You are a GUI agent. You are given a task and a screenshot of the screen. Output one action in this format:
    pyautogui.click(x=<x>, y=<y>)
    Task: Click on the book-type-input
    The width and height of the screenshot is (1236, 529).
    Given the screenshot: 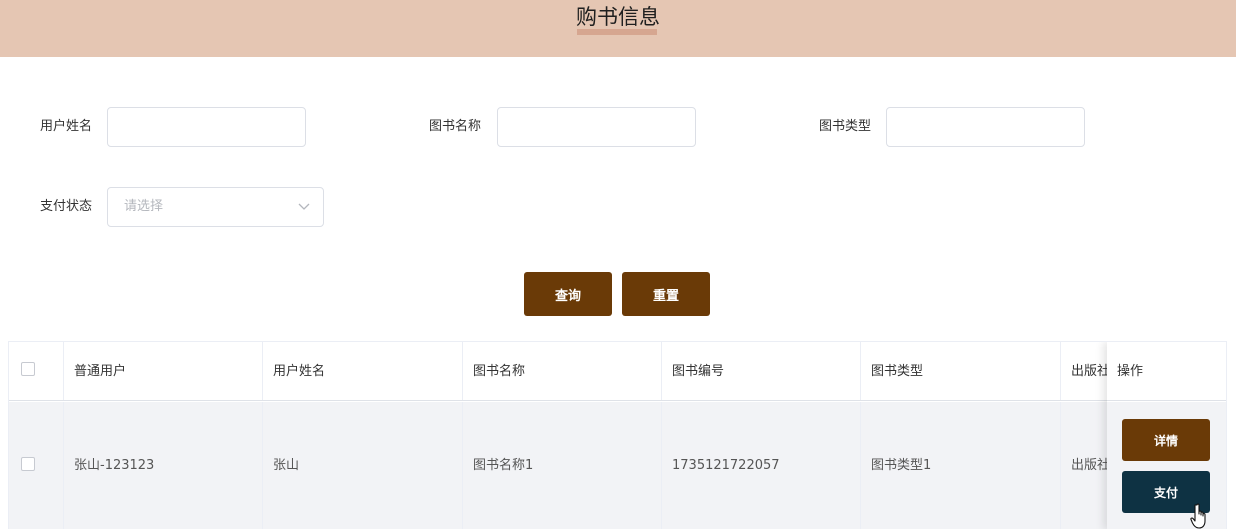 What is the action you would take?
    pyautogui.click(x=985, y=127)
    